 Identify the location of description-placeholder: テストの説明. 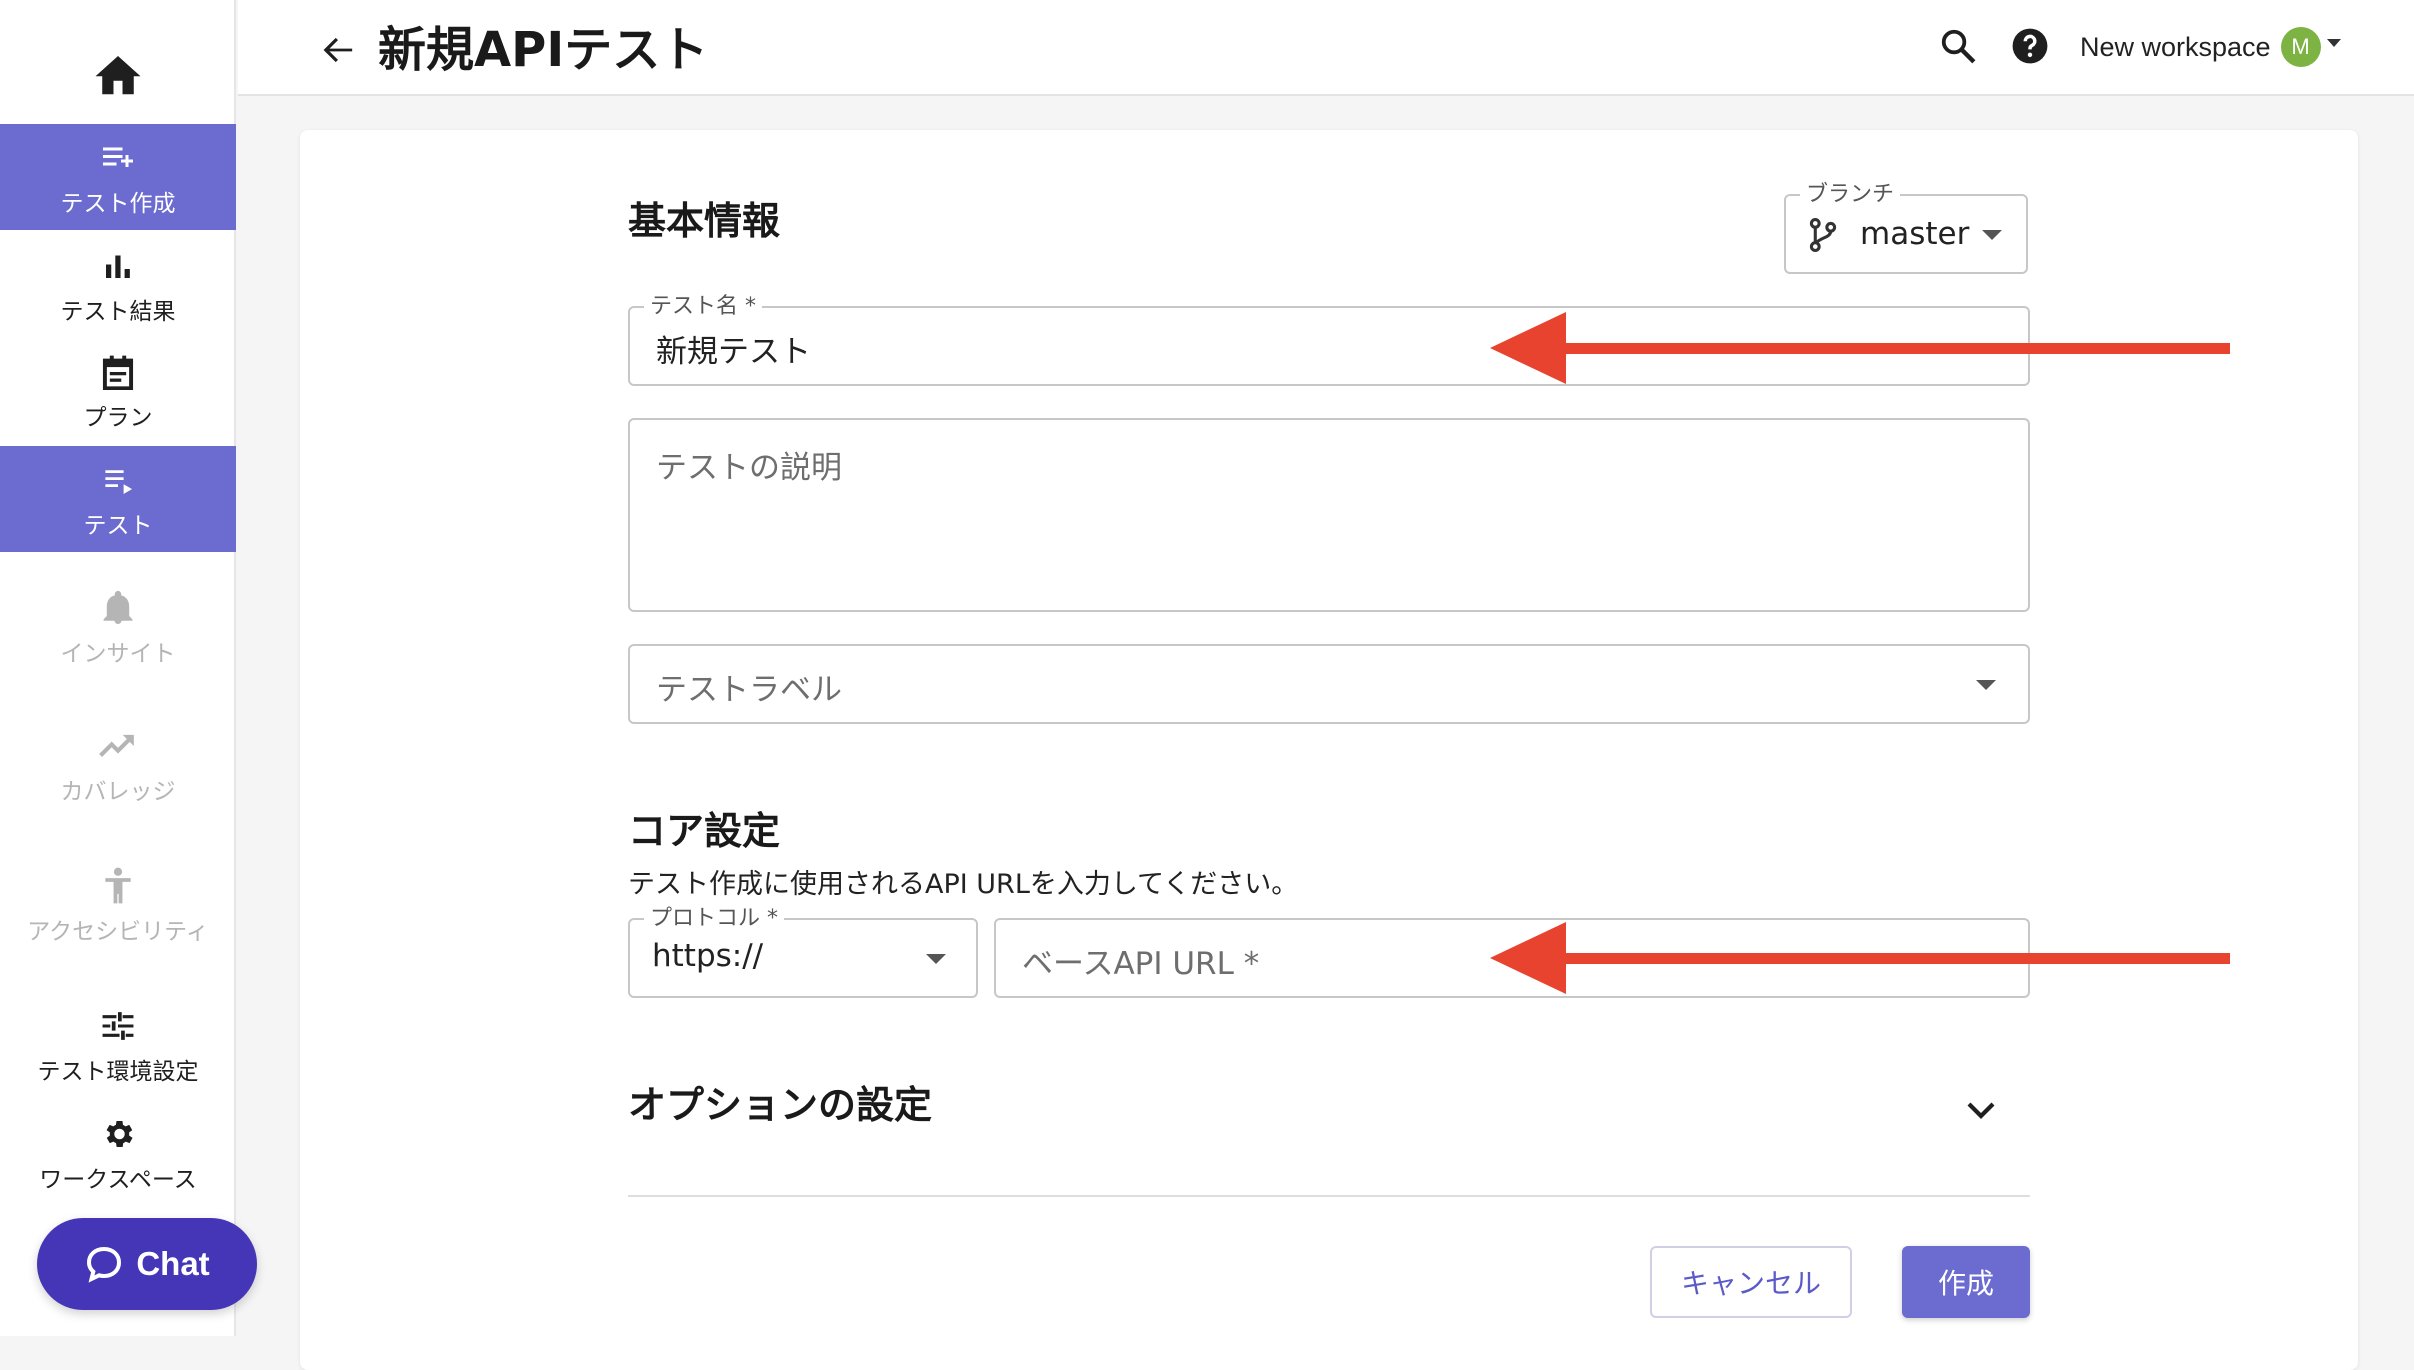
(749, 468).